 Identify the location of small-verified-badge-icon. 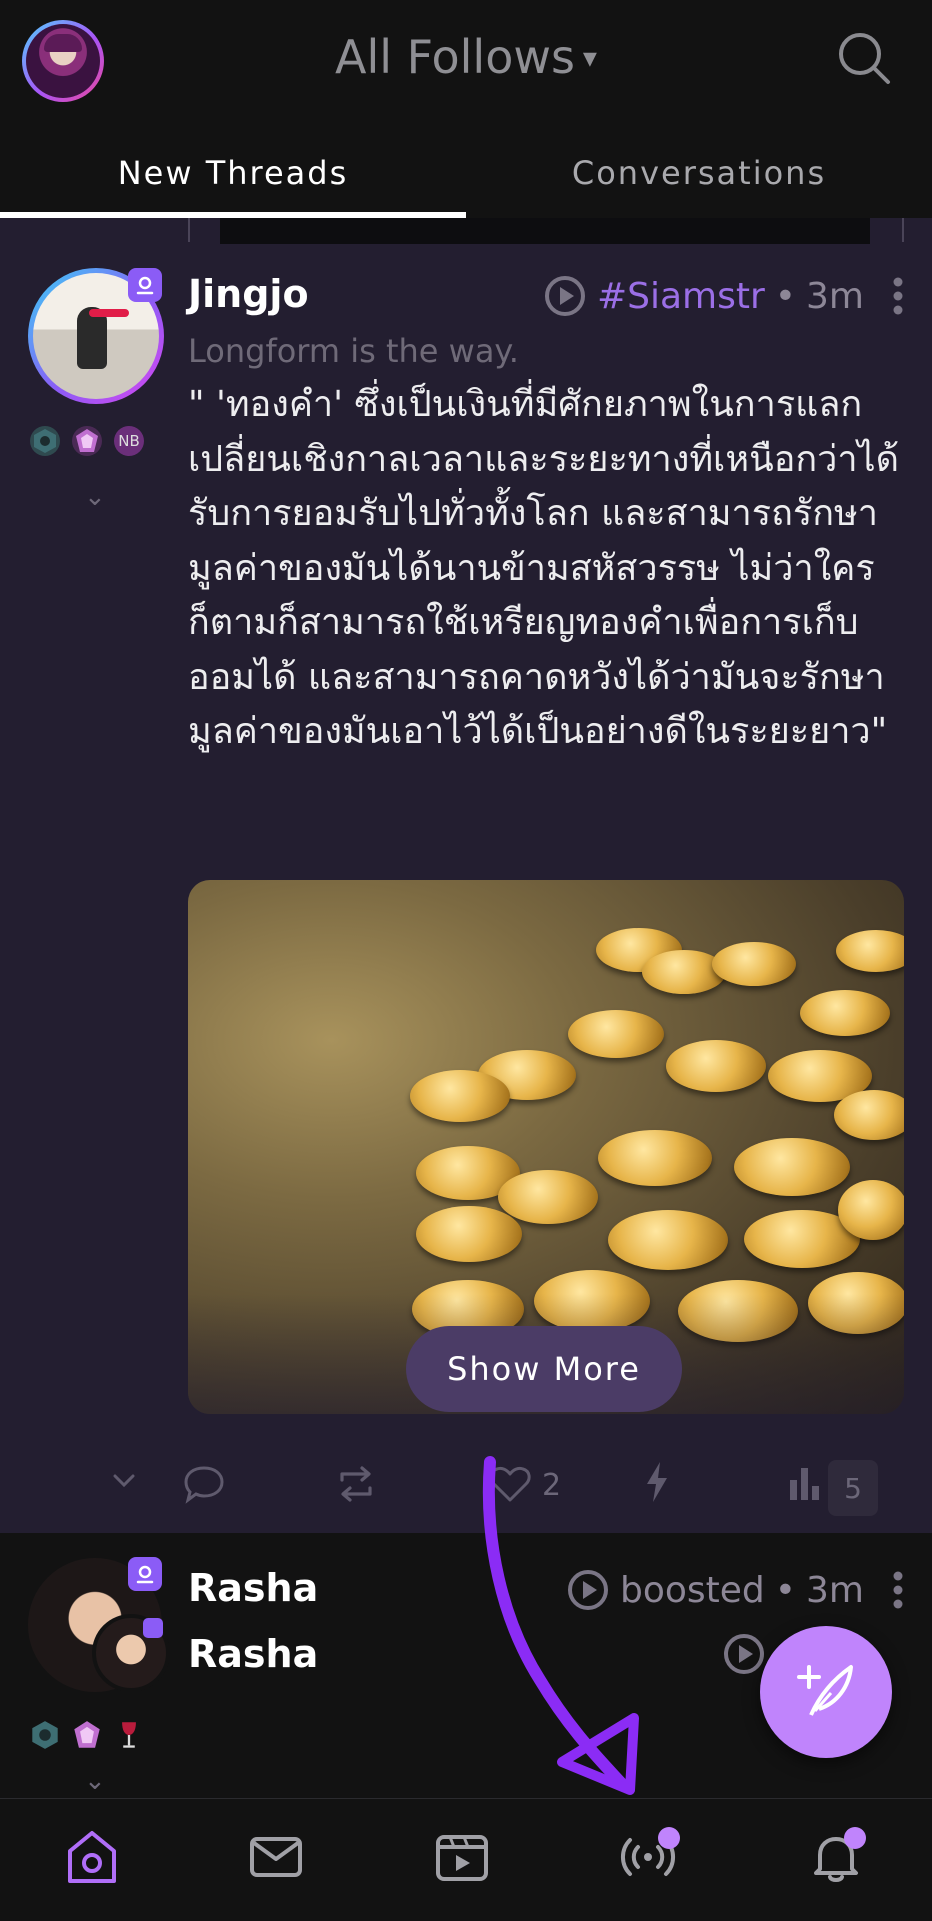
(153, 1628).